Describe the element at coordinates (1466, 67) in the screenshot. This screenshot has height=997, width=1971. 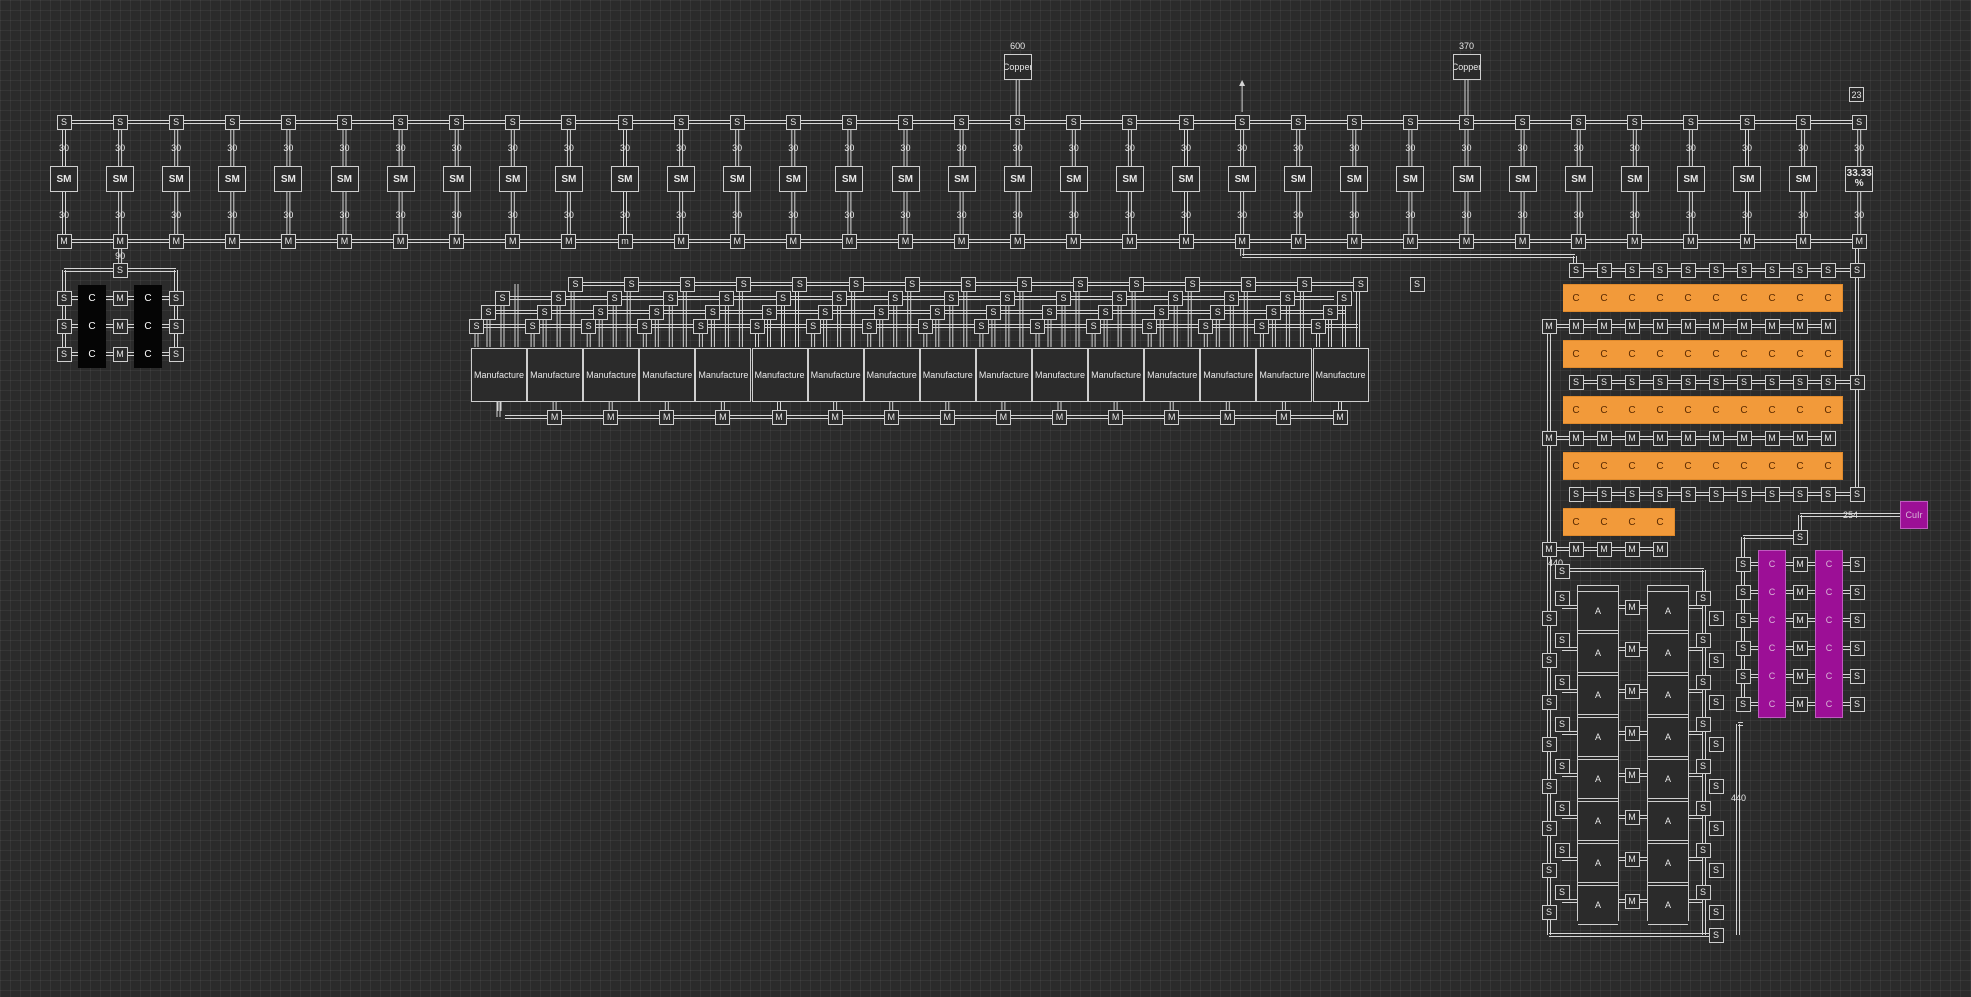
I see `copper-source: Copper` at that location.